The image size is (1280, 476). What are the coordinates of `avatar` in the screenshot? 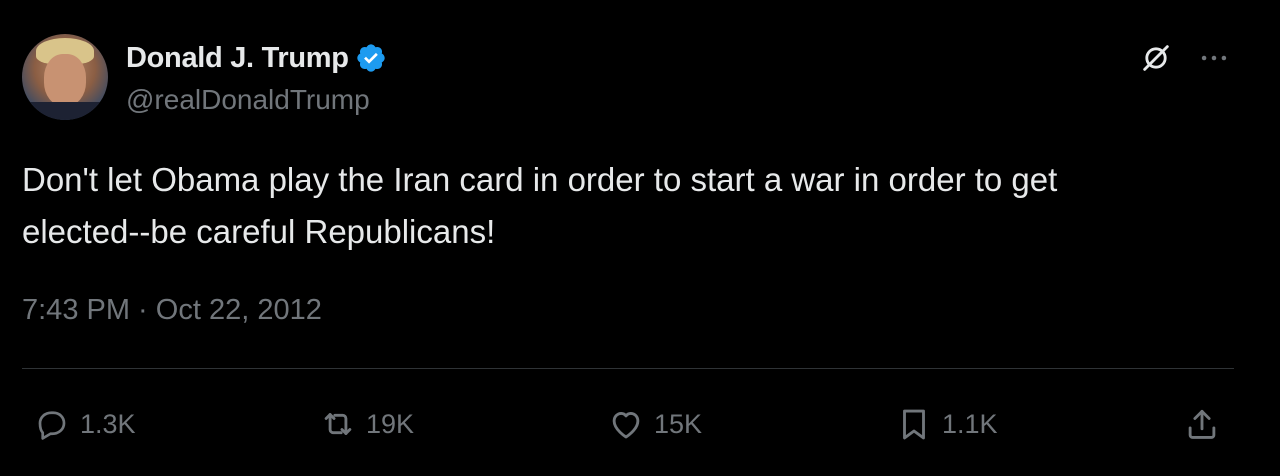 It's located at (65, 77).